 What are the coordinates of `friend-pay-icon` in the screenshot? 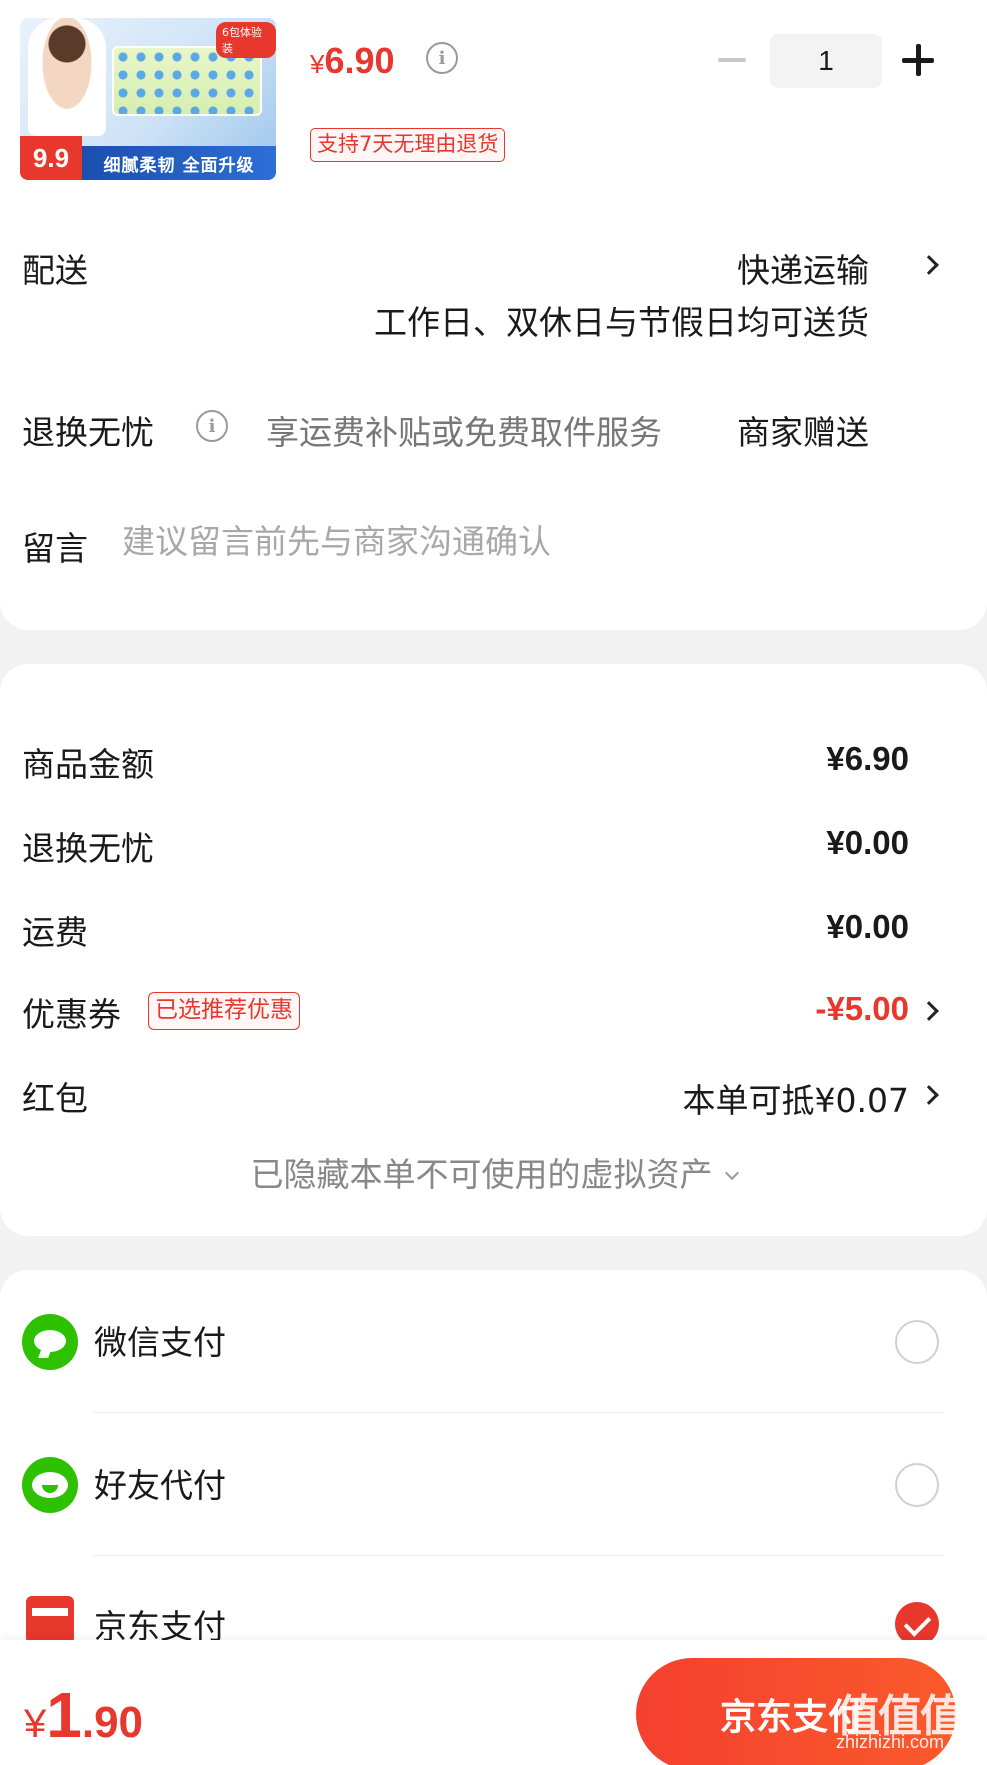 It's located at (50, 1485).